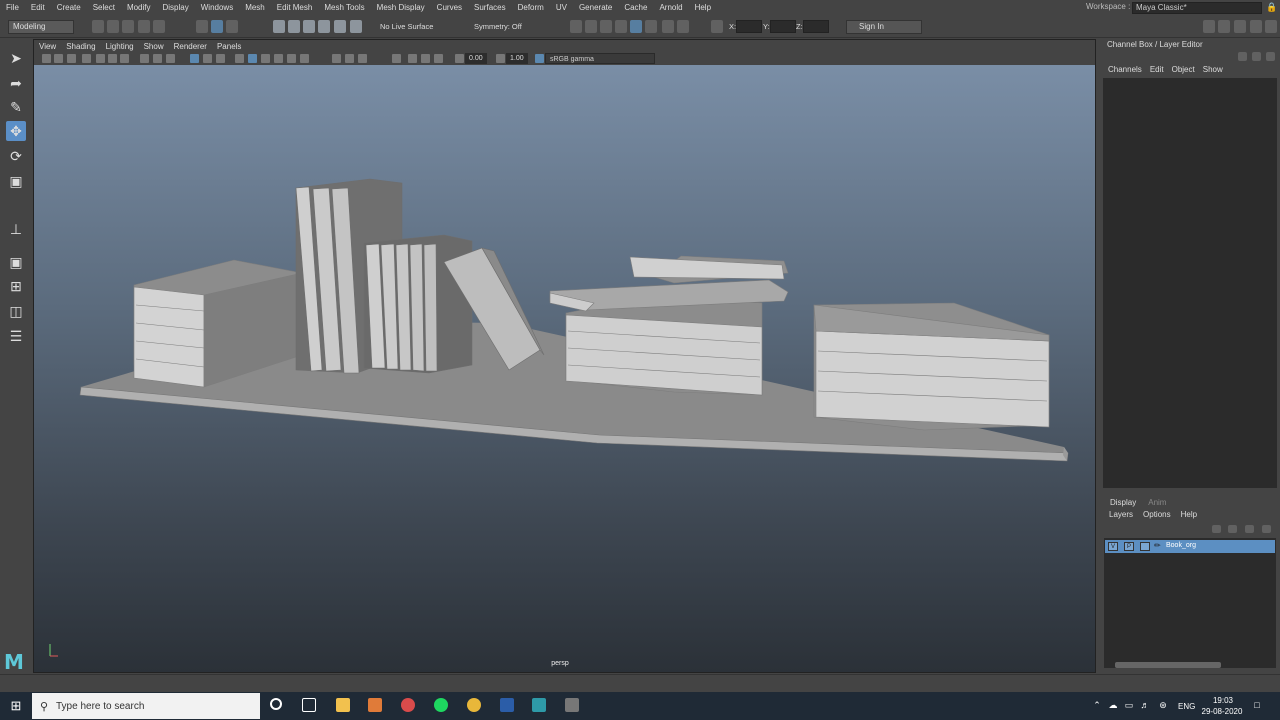 Image resolution: width=1280 pixels, height=720 pixels. What do you see at coordinates (340, 26) in the screenshot?
I see `snap-surface-icon` at bounding box center [340, 26].